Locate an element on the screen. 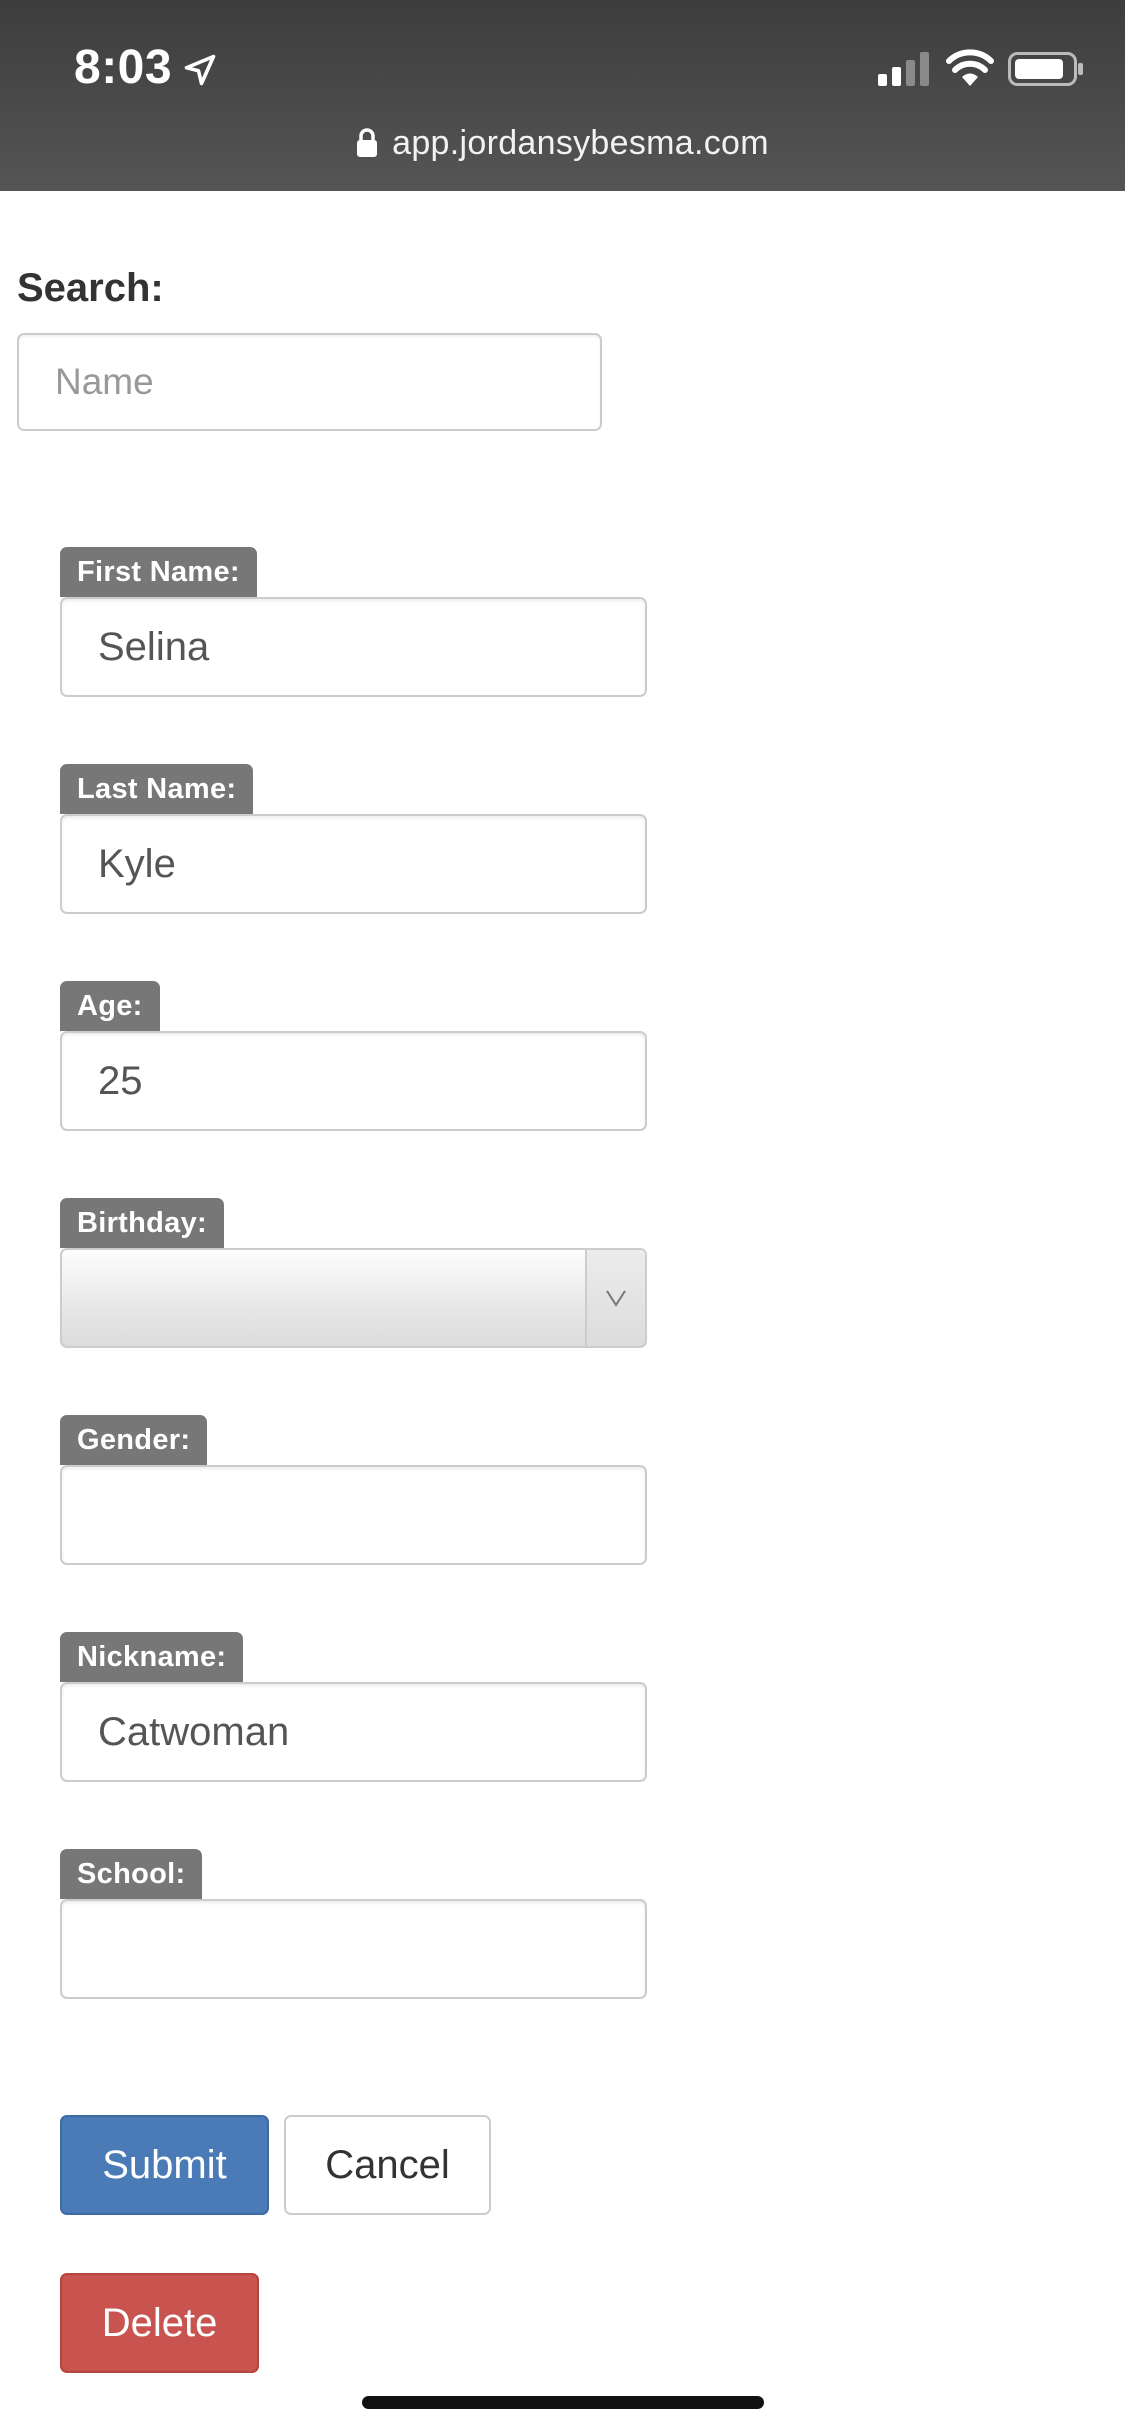  submit-button: Submit is located at coordinates (164, 2165).